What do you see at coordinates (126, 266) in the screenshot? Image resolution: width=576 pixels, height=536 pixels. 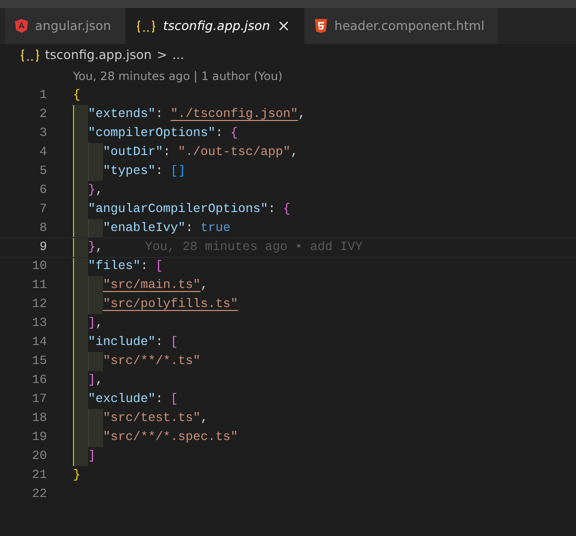 I see `code-line: "files": [` at bounding box center [126, 266].